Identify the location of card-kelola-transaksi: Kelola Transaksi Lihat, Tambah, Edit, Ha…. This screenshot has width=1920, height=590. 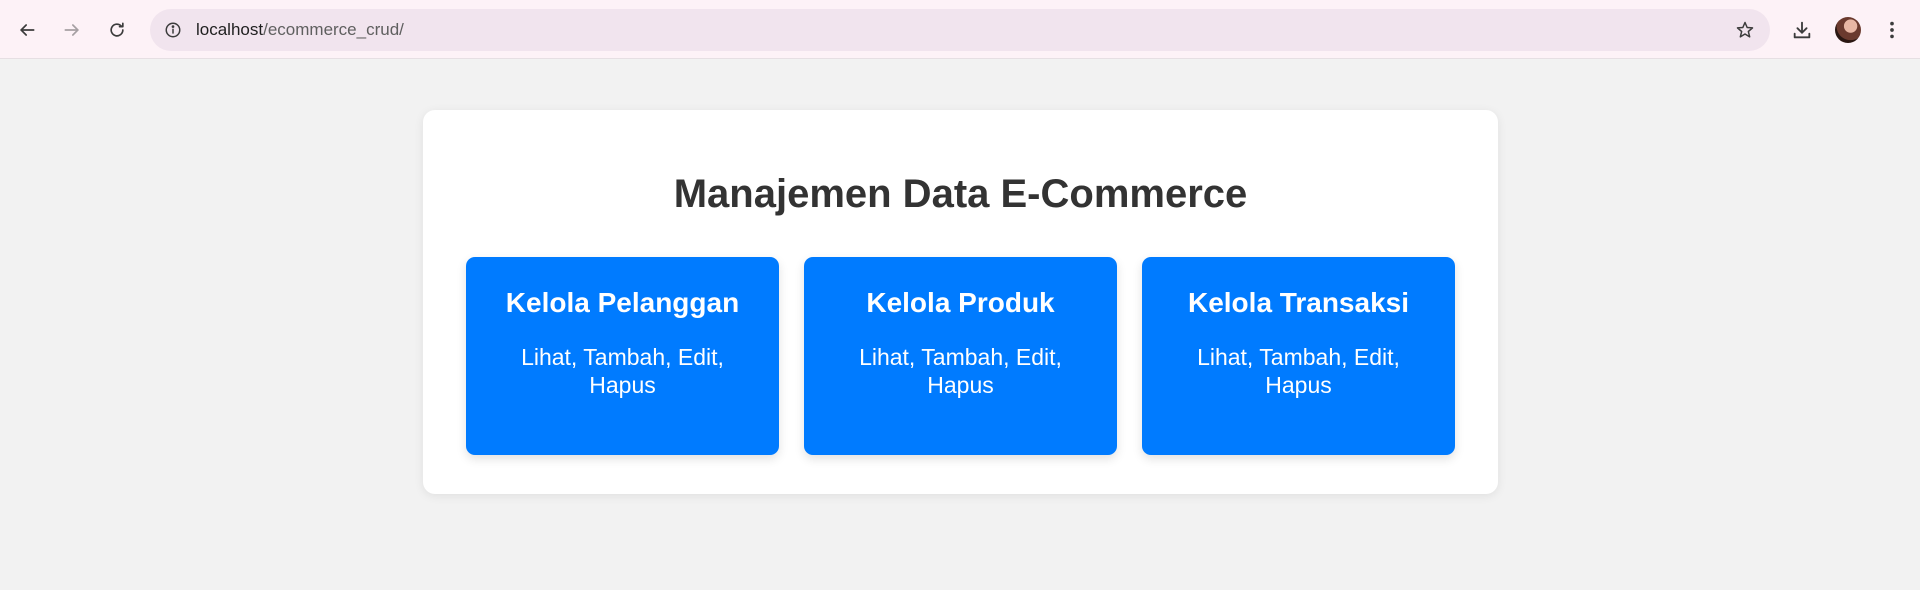
(1298, 356).